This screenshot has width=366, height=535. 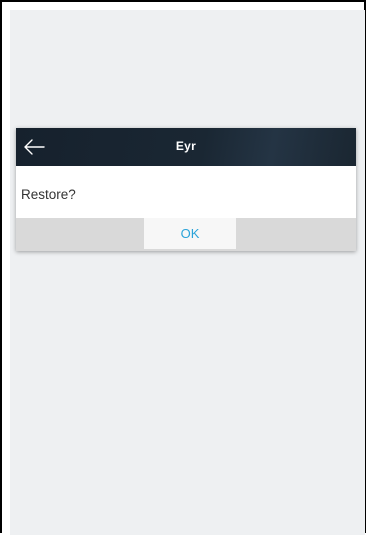 I want to click on dialog-title: Eyr, so click(x=186, y=146).